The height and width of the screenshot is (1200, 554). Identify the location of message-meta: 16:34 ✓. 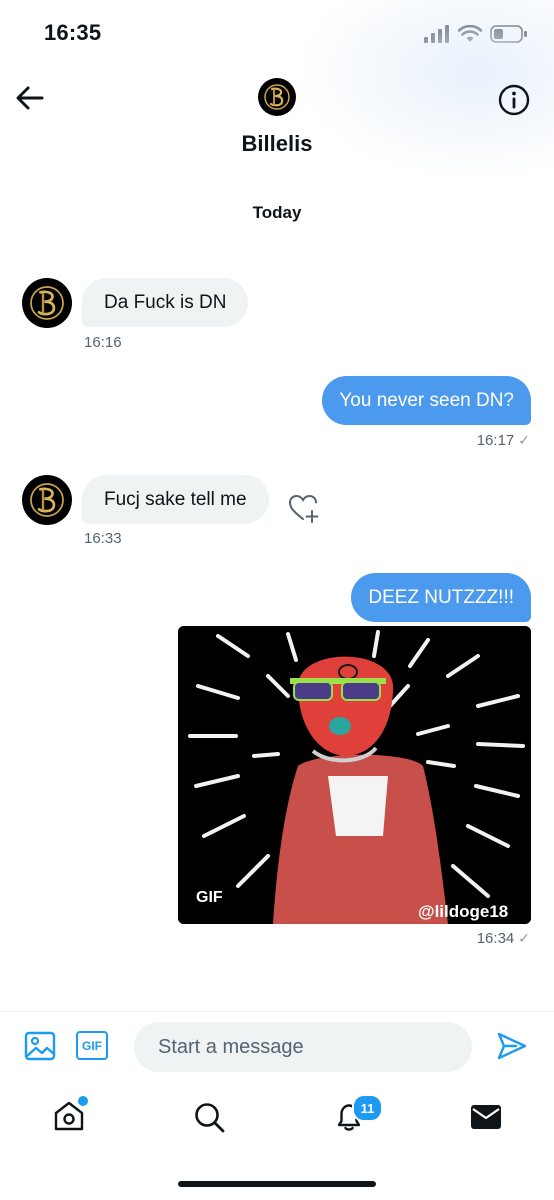
(503, 938).